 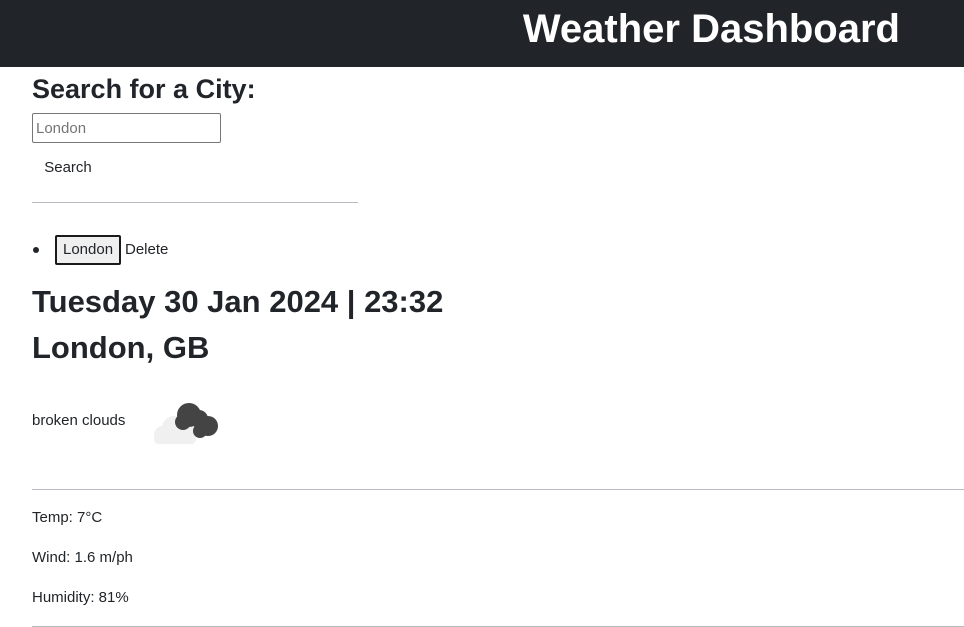 I want to click on search-button: Search, so click(x=68, y=167).